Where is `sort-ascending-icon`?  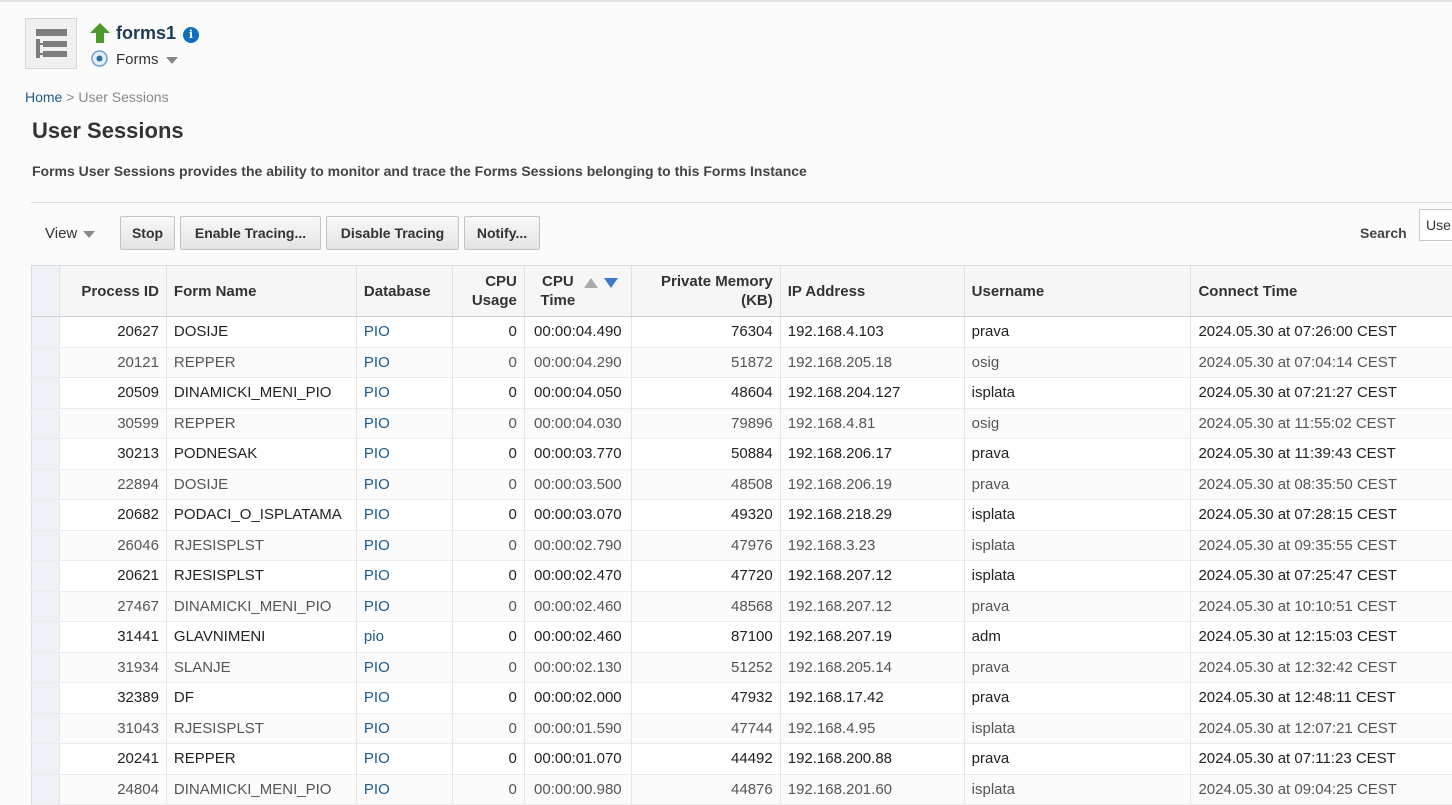
sort-ascending-icon is located at coordinates (590, 283).